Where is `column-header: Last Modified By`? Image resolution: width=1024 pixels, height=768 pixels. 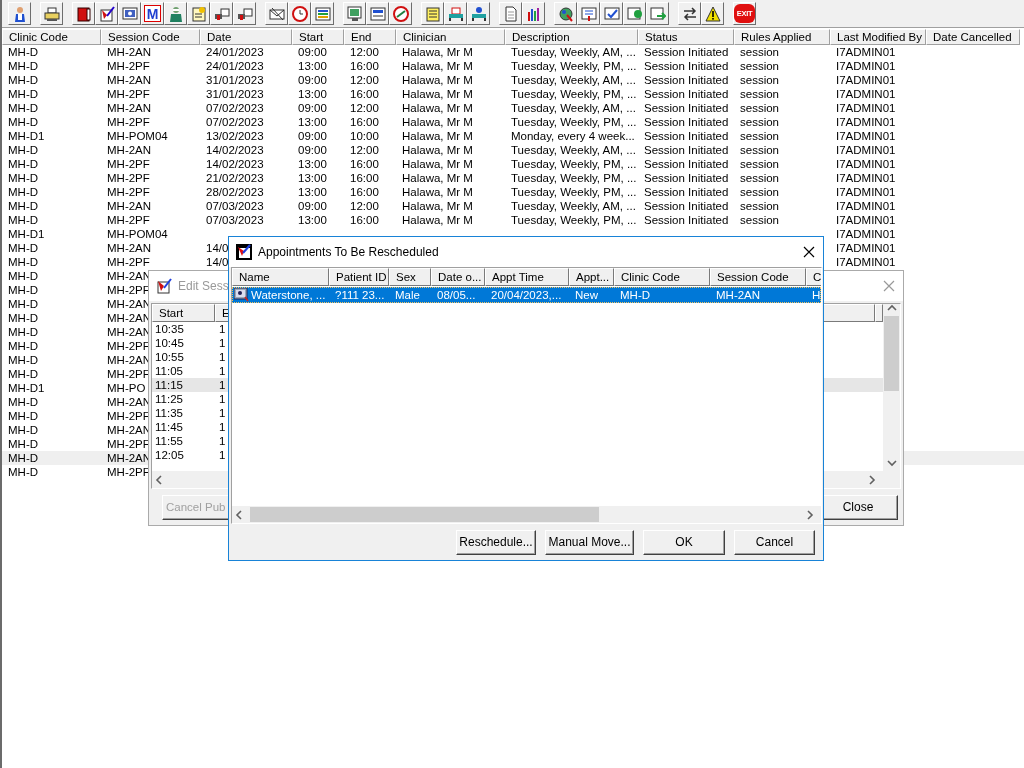 column-header: Last Modified By is located at coordinates (878, 37).